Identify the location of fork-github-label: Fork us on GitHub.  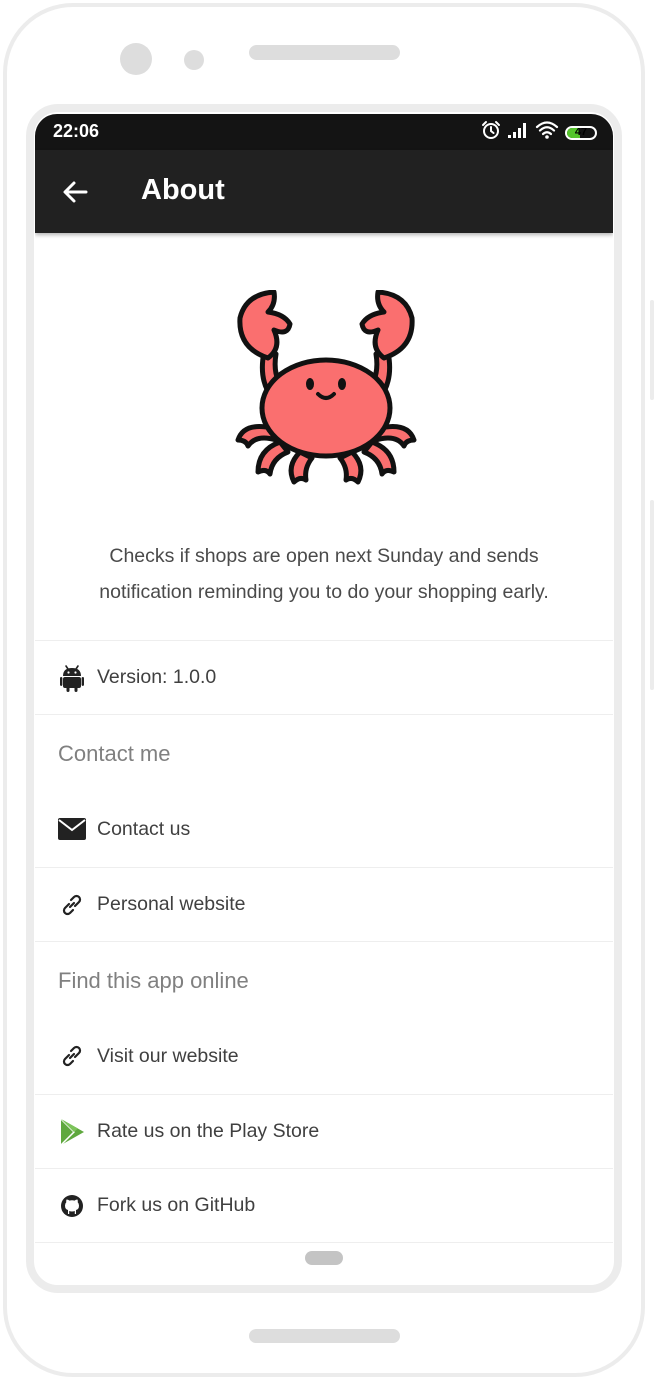
(176, 1205).